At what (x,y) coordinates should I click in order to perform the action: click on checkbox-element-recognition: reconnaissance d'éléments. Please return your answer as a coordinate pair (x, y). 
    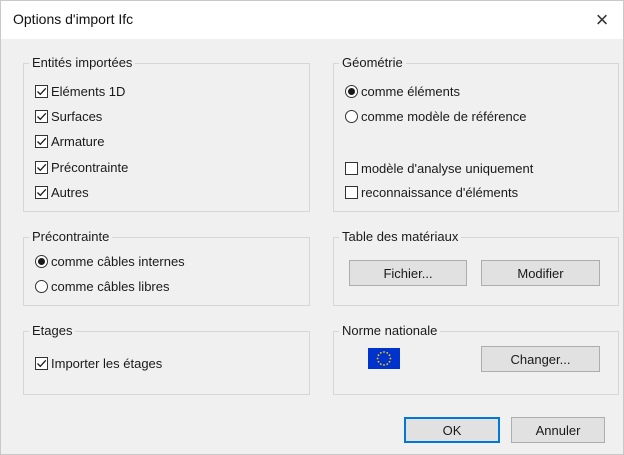
    Looking at the image, I should click on (431, 192).